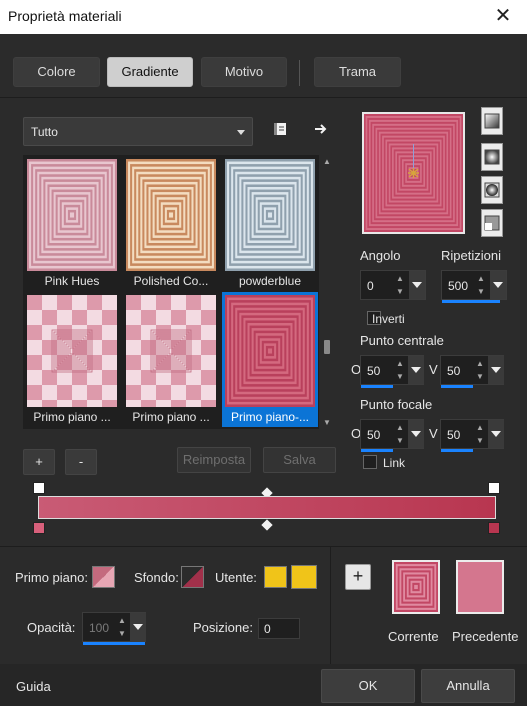  Describe the element at coordinates (377, 450) in the screenshot. I see `focal-o-slider-bar` at that location.